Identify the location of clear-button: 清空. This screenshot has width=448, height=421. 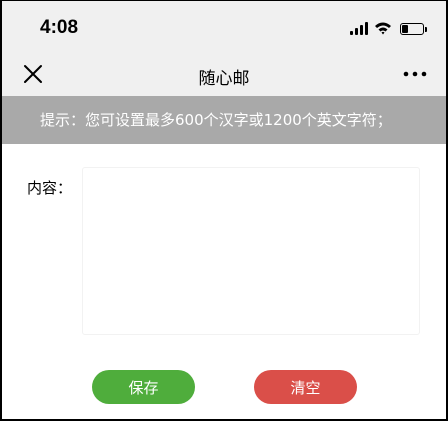
(305, 387).